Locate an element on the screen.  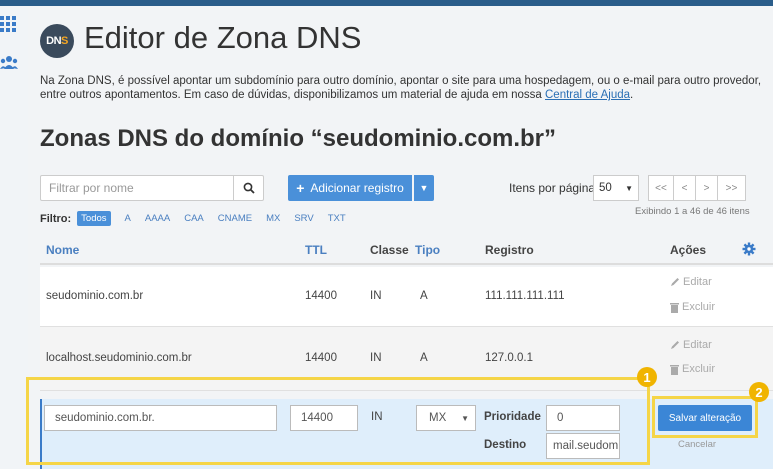
add-record-dropdown-button: ▼ is located at coordinates (424, 188).